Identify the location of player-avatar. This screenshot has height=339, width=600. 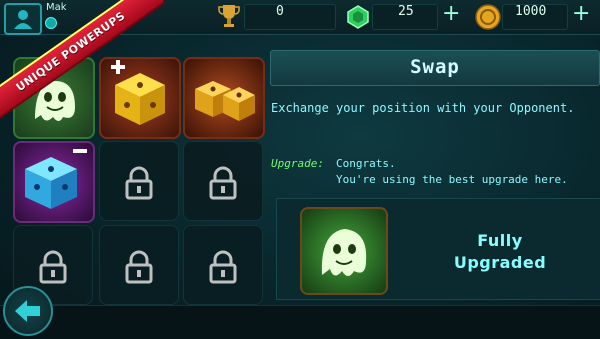
(23, 19).